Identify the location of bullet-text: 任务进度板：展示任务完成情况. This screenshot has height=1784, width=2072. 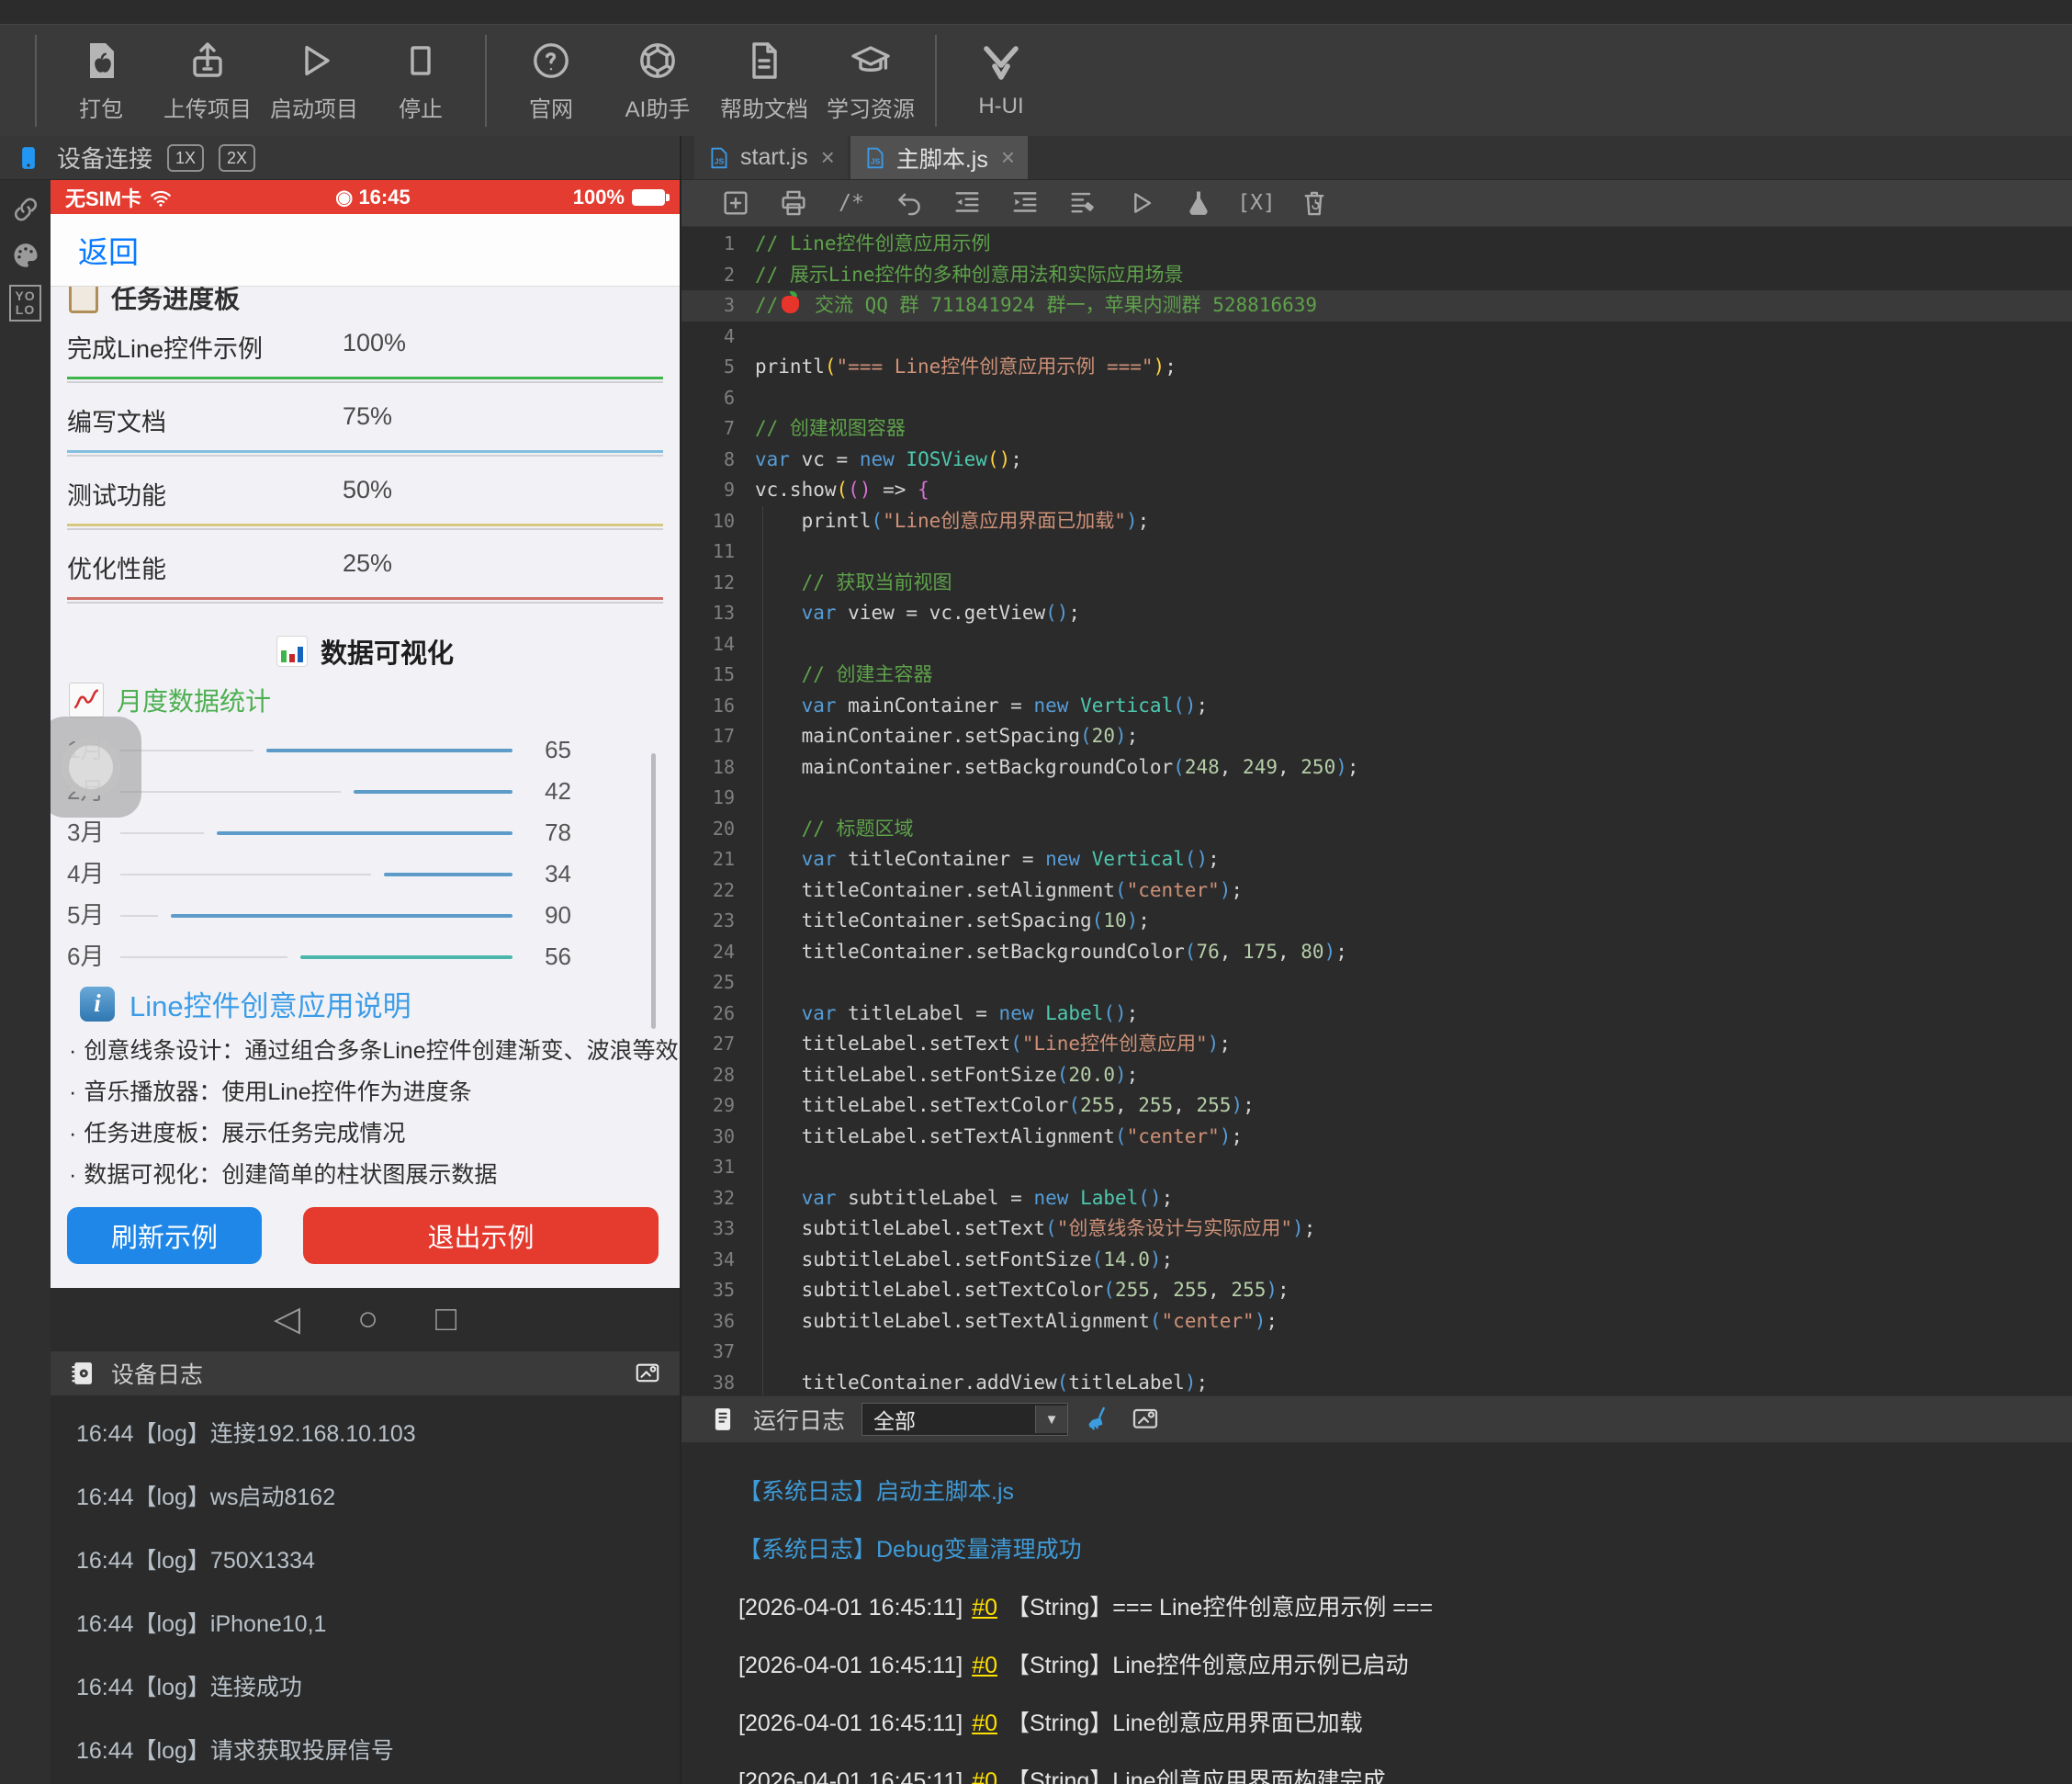
(245, 1133).